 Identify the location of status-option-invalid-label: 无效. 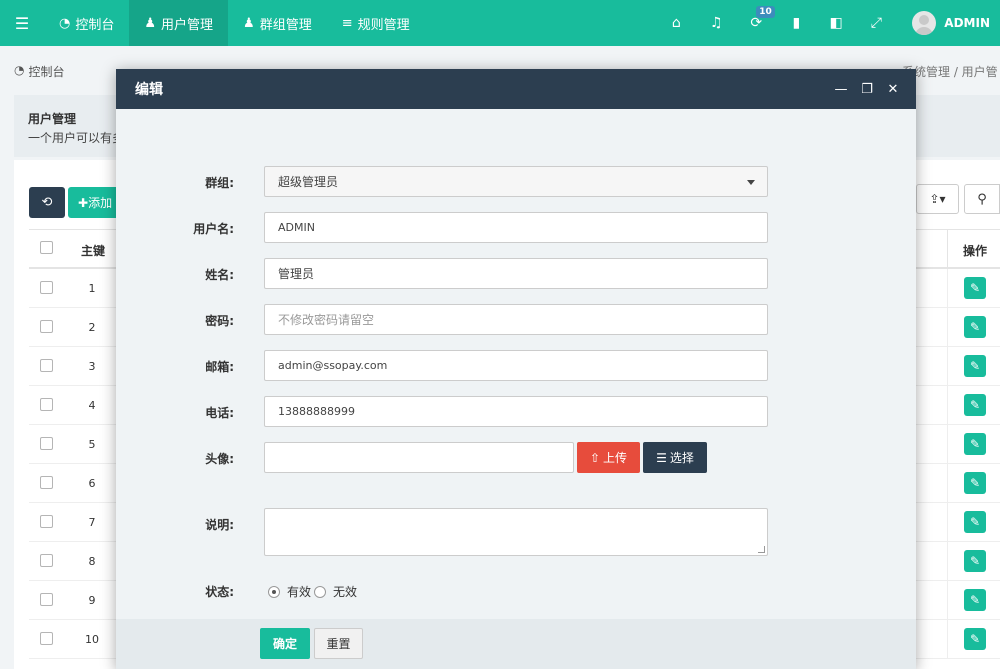
(345, 592).